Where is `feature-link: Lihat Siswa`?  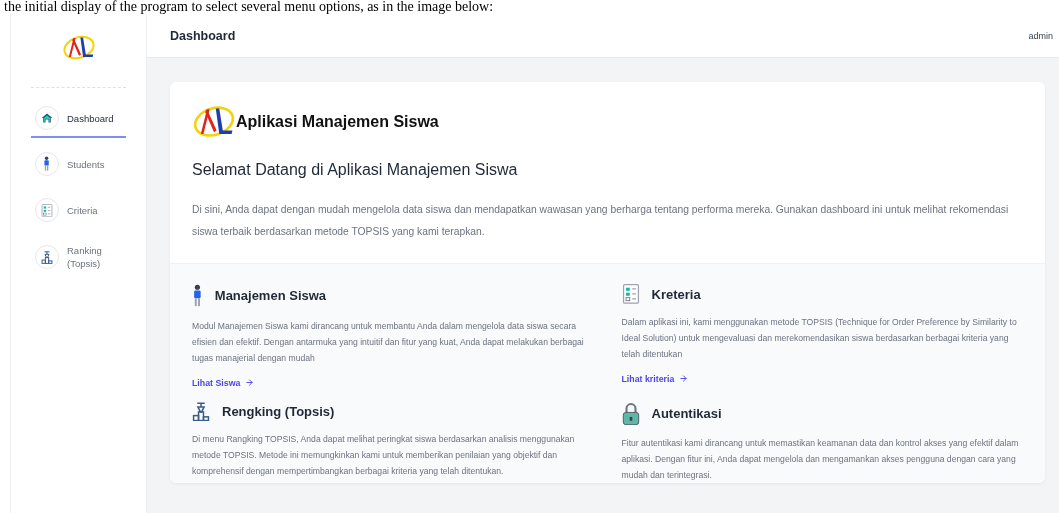
feature-link: Lihat Siswa is located at coordinates (223, 382).